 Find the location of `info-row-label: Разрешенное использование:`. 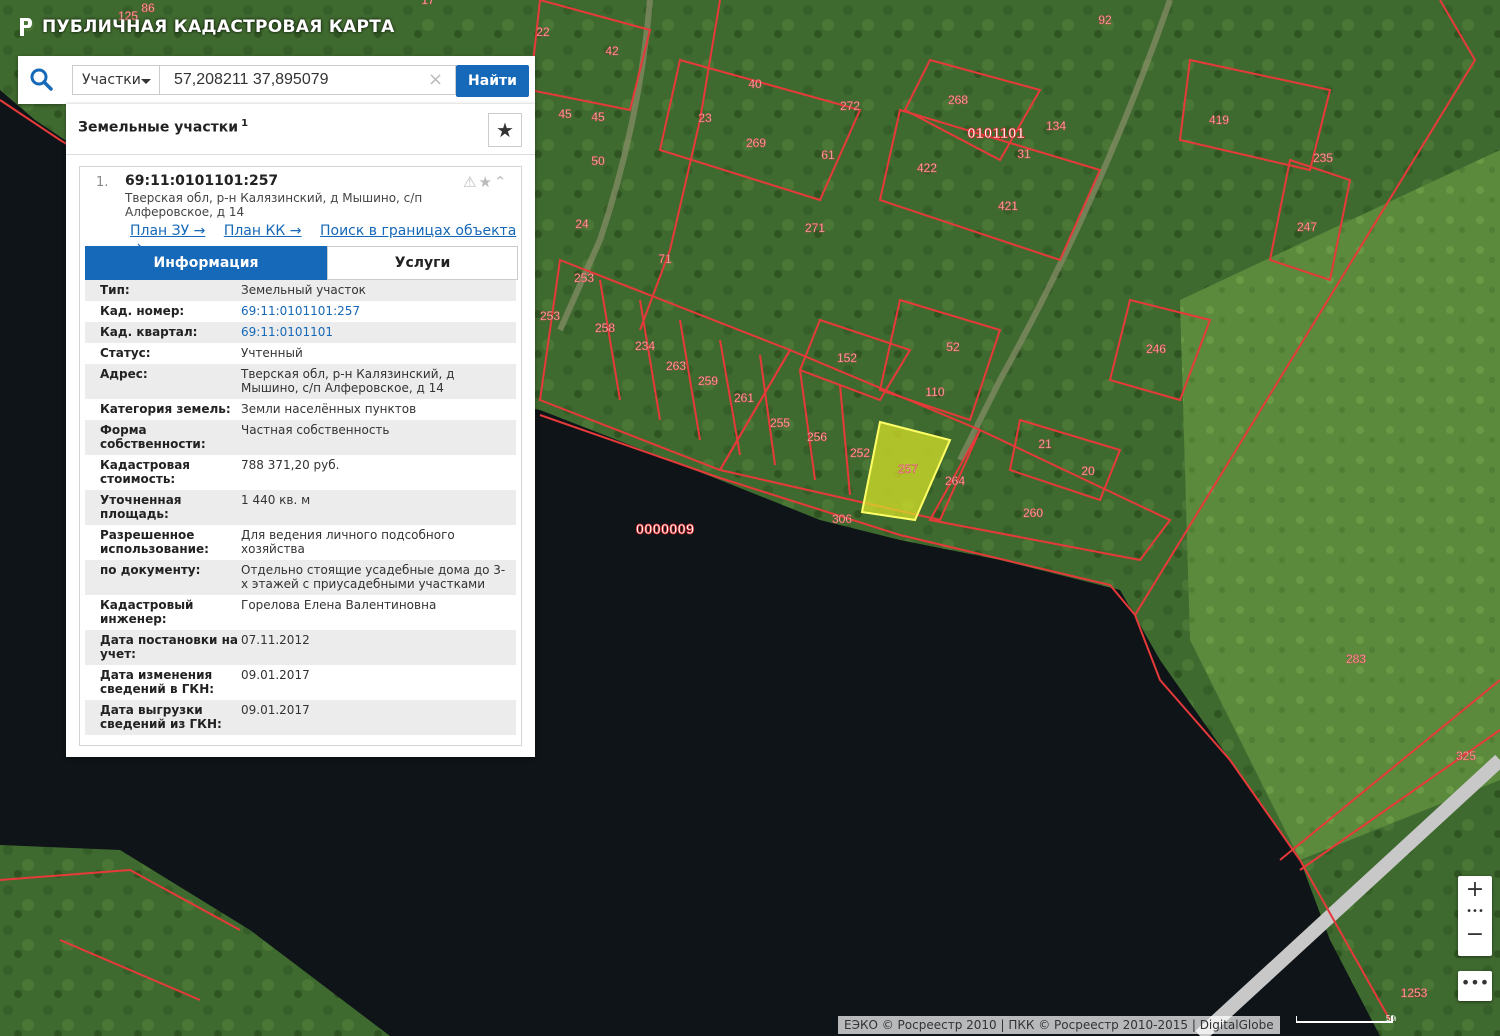

info-row-label: Разрешенное использование: is located at coordinates (154, 542).